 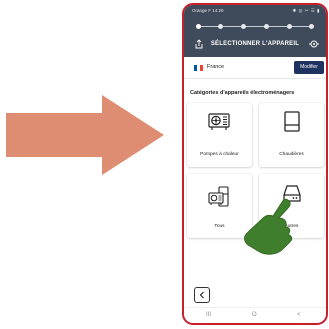 What do you see at coordinates (314, 44) in the screenshot?
I see `settings-icon` at bounding box center [314, 44].